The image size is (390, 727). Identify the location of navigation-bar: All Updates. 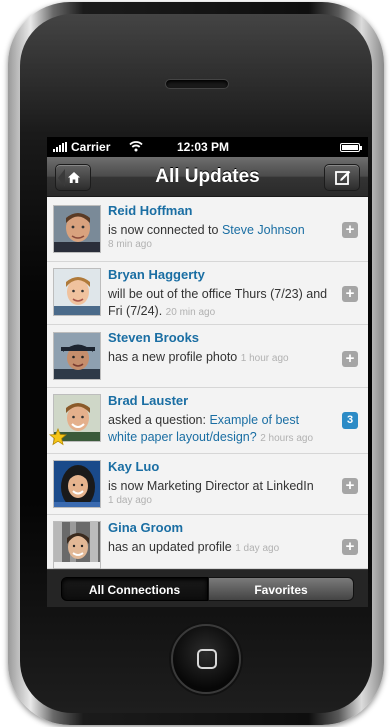
(207, 177).